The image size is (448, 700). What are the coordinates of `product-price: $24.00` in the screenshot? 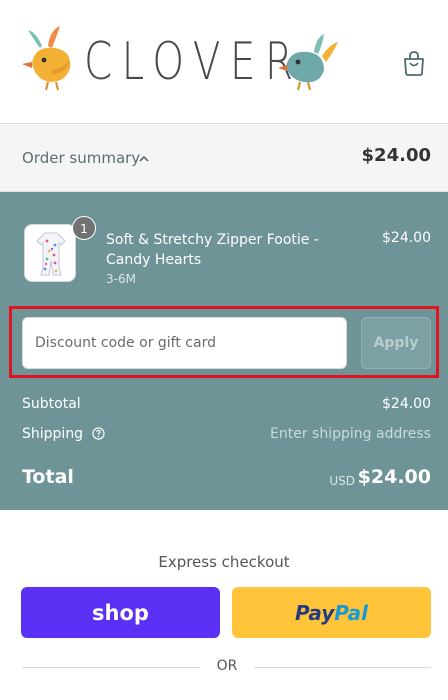 It's located at (406, 238).